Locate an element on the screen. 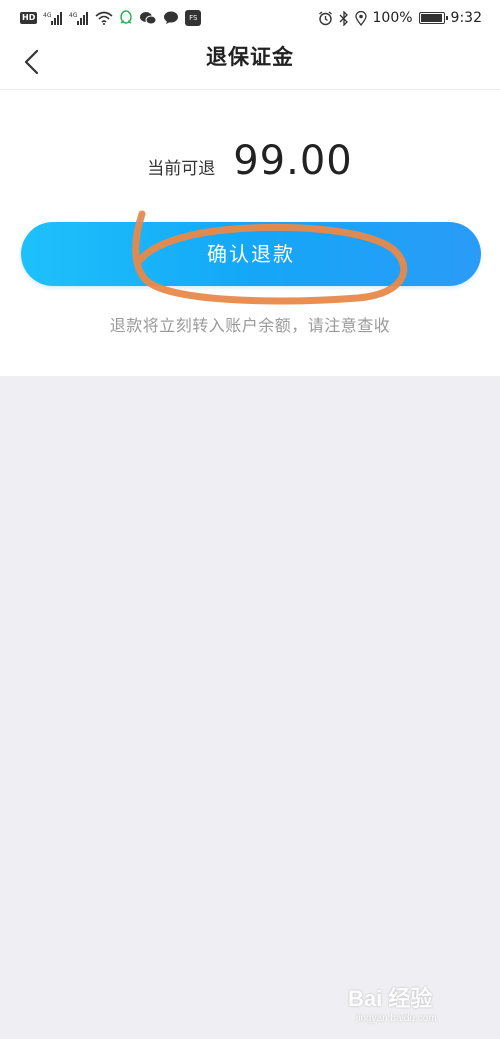 The width and height of the screenshot is (500, 1039). hd-icon: HD is located at coordinates (29, 18).